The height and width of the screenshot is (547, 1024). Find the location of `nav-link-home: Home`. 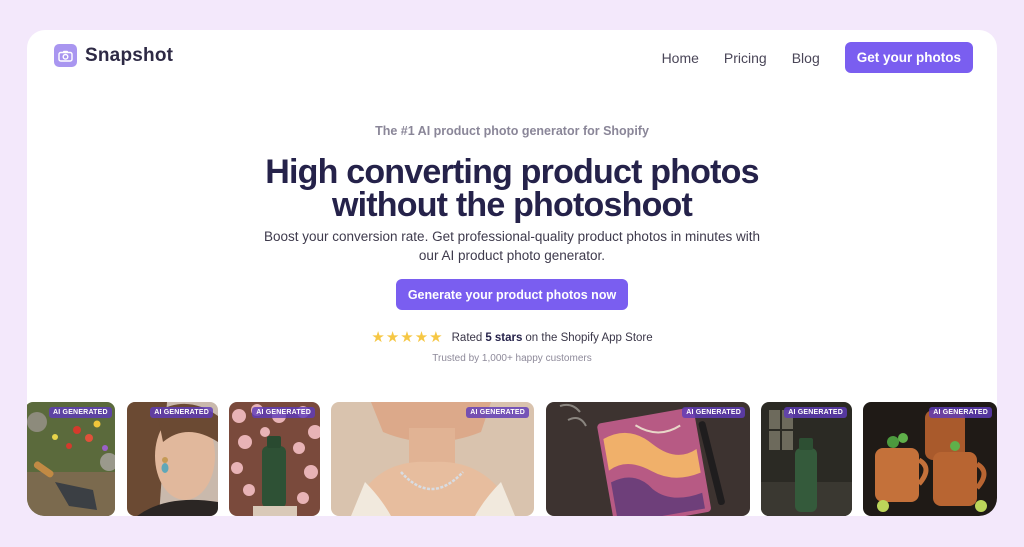

nav-link-home: Home is located at coordinates (680, 58).